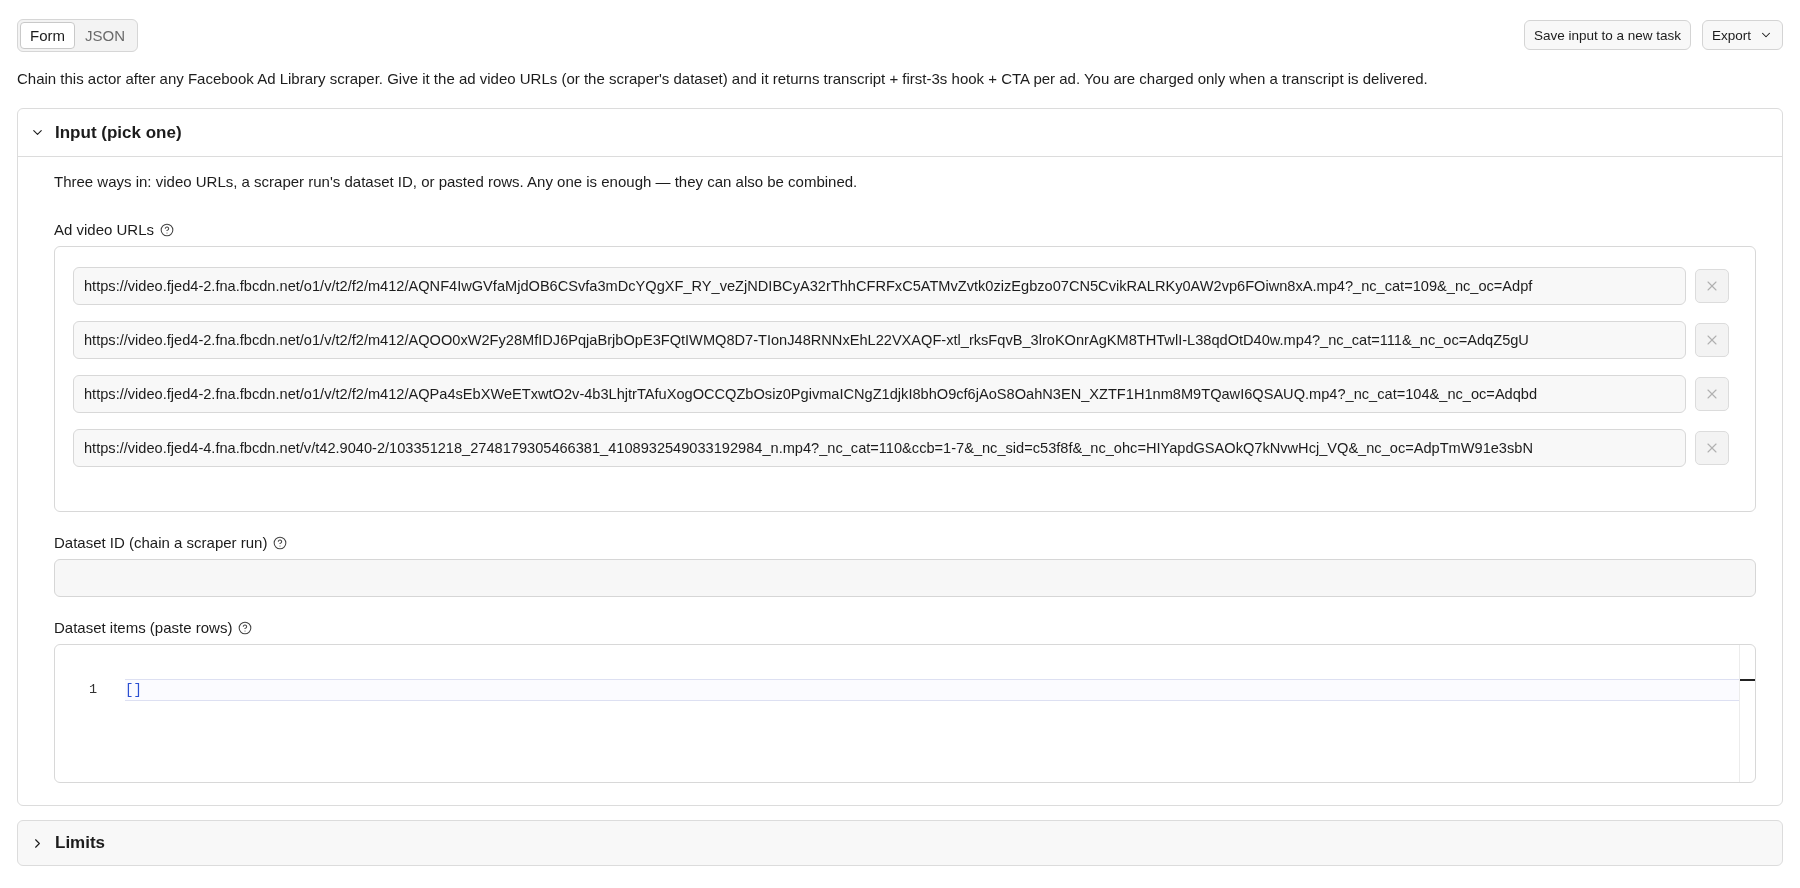  Describe the element at coordinates (879, 286) in the screenshot. I see `url-field: https://video.fjed4-2.fna.fbcdn.net/o1/v/t2/f2/m412/AQNF4IwGVfaMjdOB6CSvfa3mDcYQgXF_RY_veZjNDIBCyA32rThhCFRFxC5ATMvZvtk0zizEgbzo07CN5CvikRALRKy0AW2vp6FOiwn8xA.mp4?_nc_cat=109&_nc_oc=Adpf` at that location.